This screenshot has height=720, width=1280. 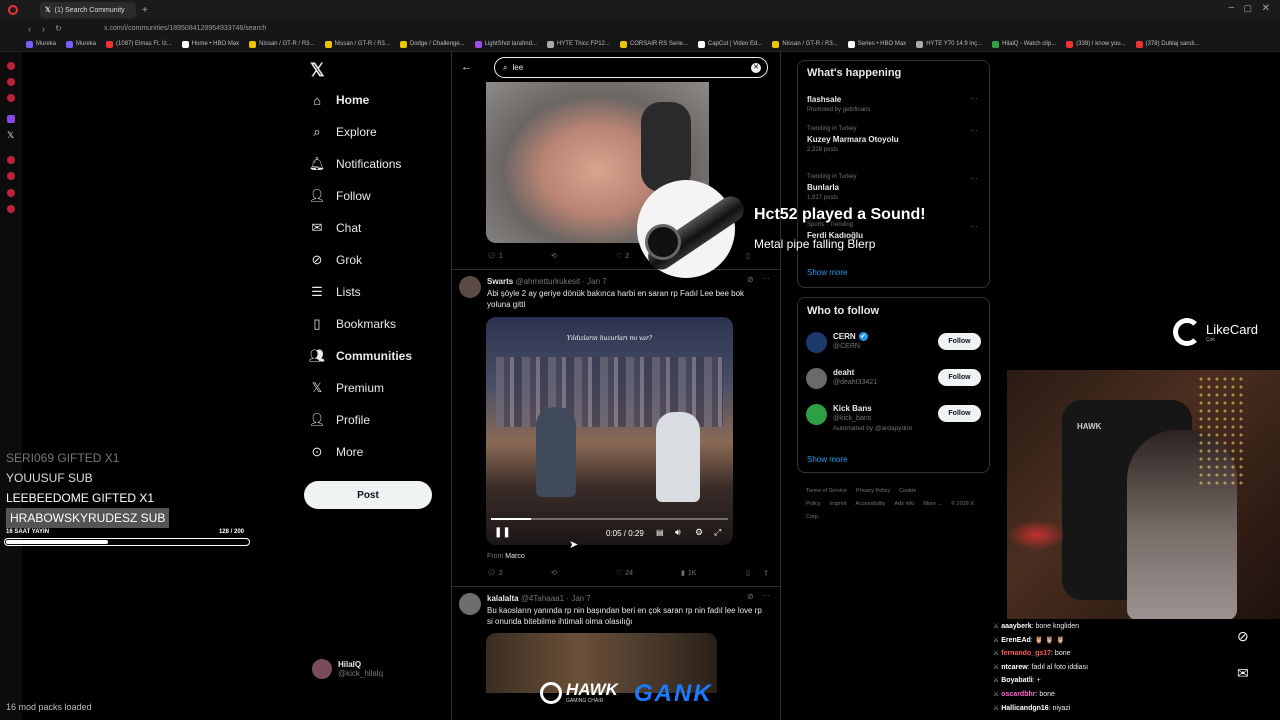 I want to click on search-input: ⌕ lee ✕, so click(x=631, y=67).